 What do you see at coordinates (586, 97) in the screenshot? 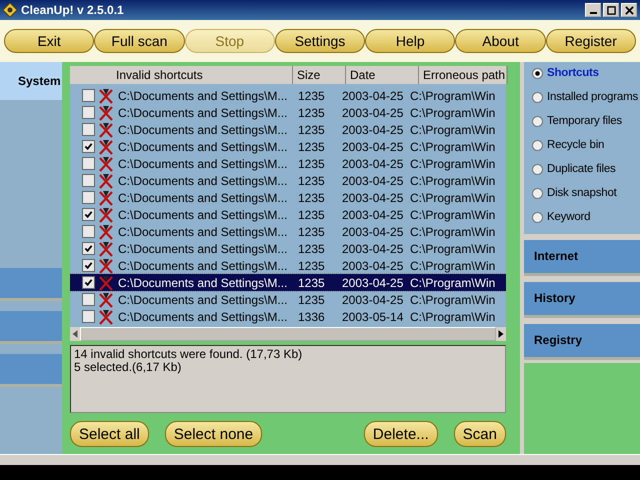
I see `scan-option-radio: Installed programs` at bounding box center [586, 97].